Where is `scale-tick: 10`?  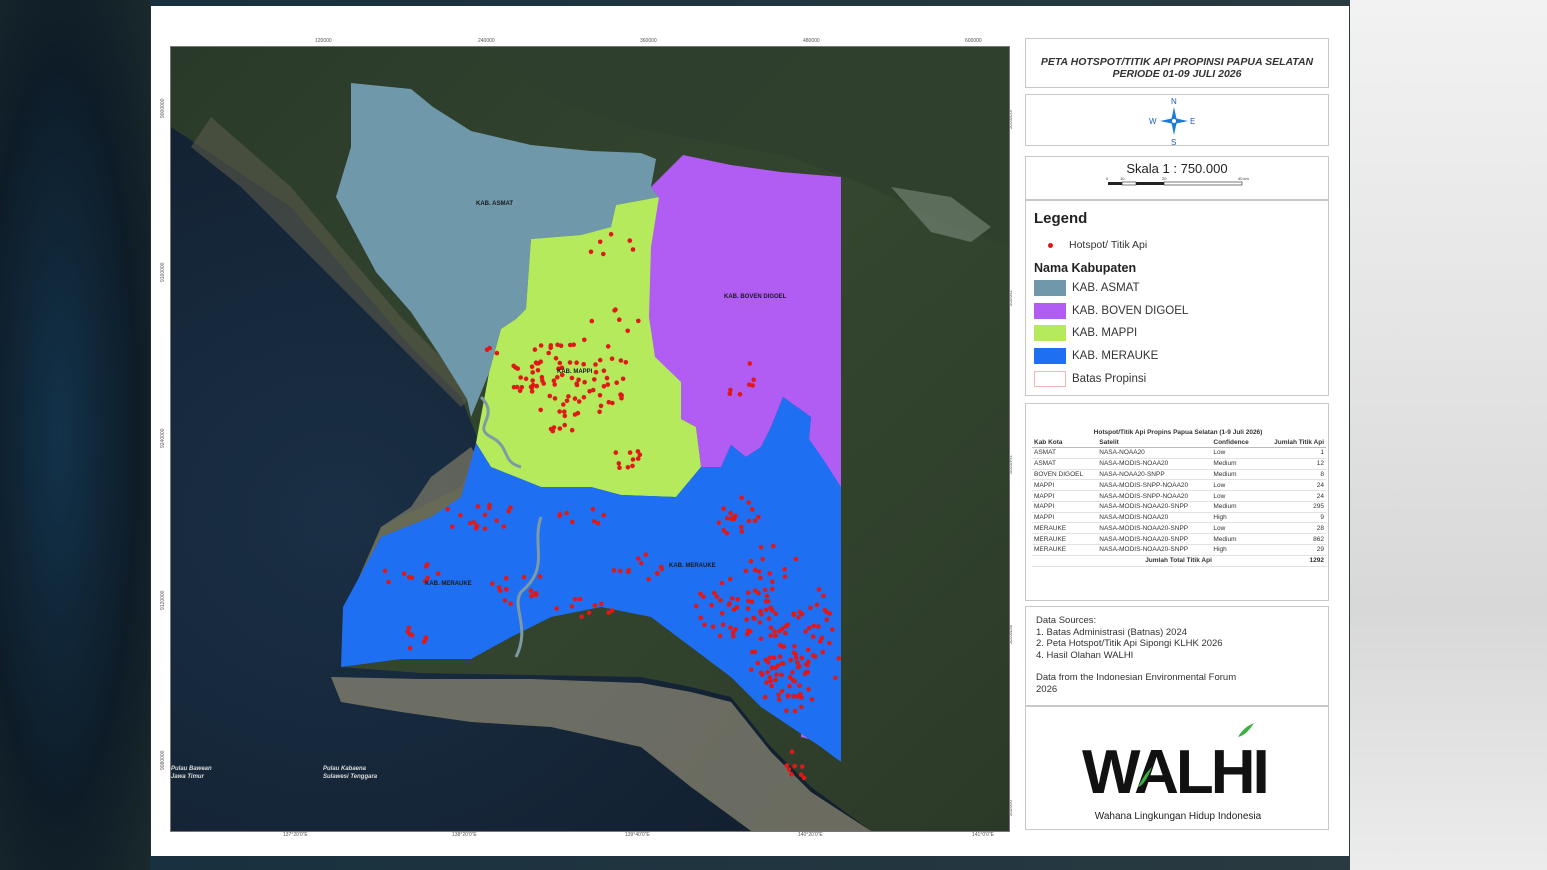 scale-tick: 10 is located at coordinates (1122, 178).